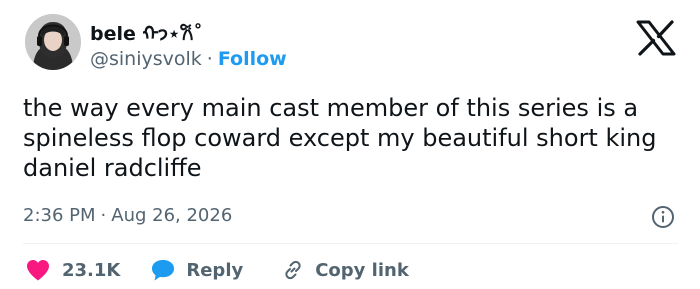 This screenshot has height=289, width=700. Describe the element at coordinates (172, 215) in the screenshot. I see `tweet-date: Aug 26, 2026` at that location.